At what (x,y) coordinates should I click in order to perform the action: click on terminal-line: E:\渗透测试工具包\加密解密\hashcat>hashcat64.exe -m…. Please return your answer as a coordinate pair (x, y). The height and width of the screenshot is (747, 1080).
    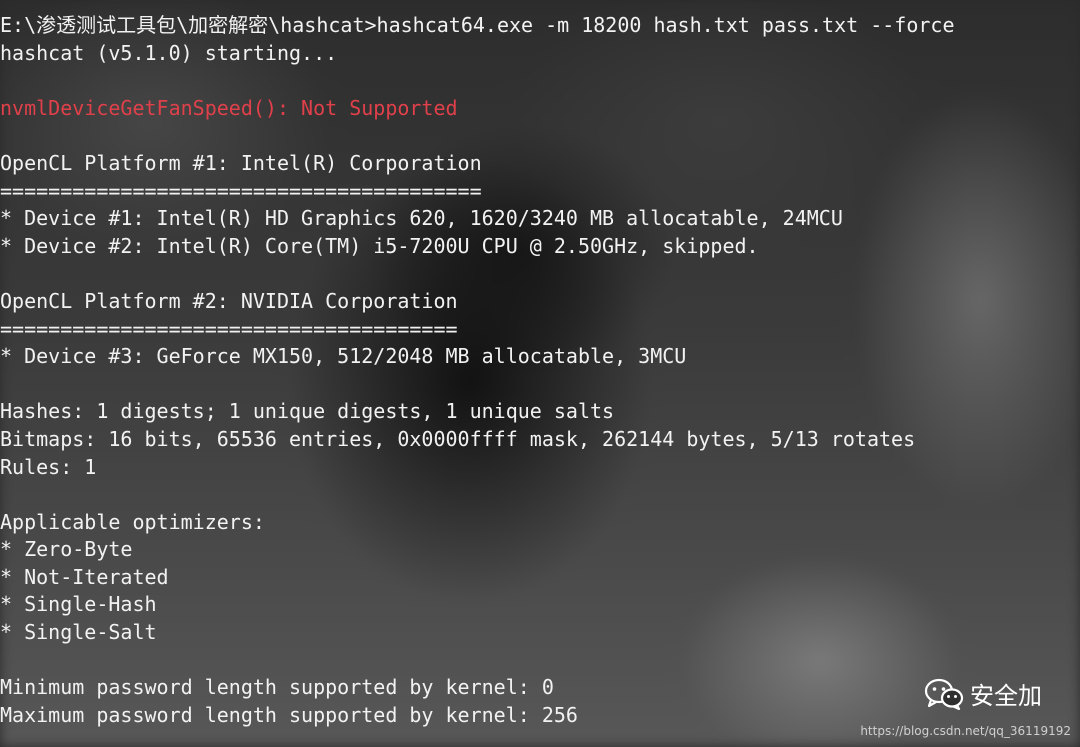
    Looking at the image, I should click on (477, 25).